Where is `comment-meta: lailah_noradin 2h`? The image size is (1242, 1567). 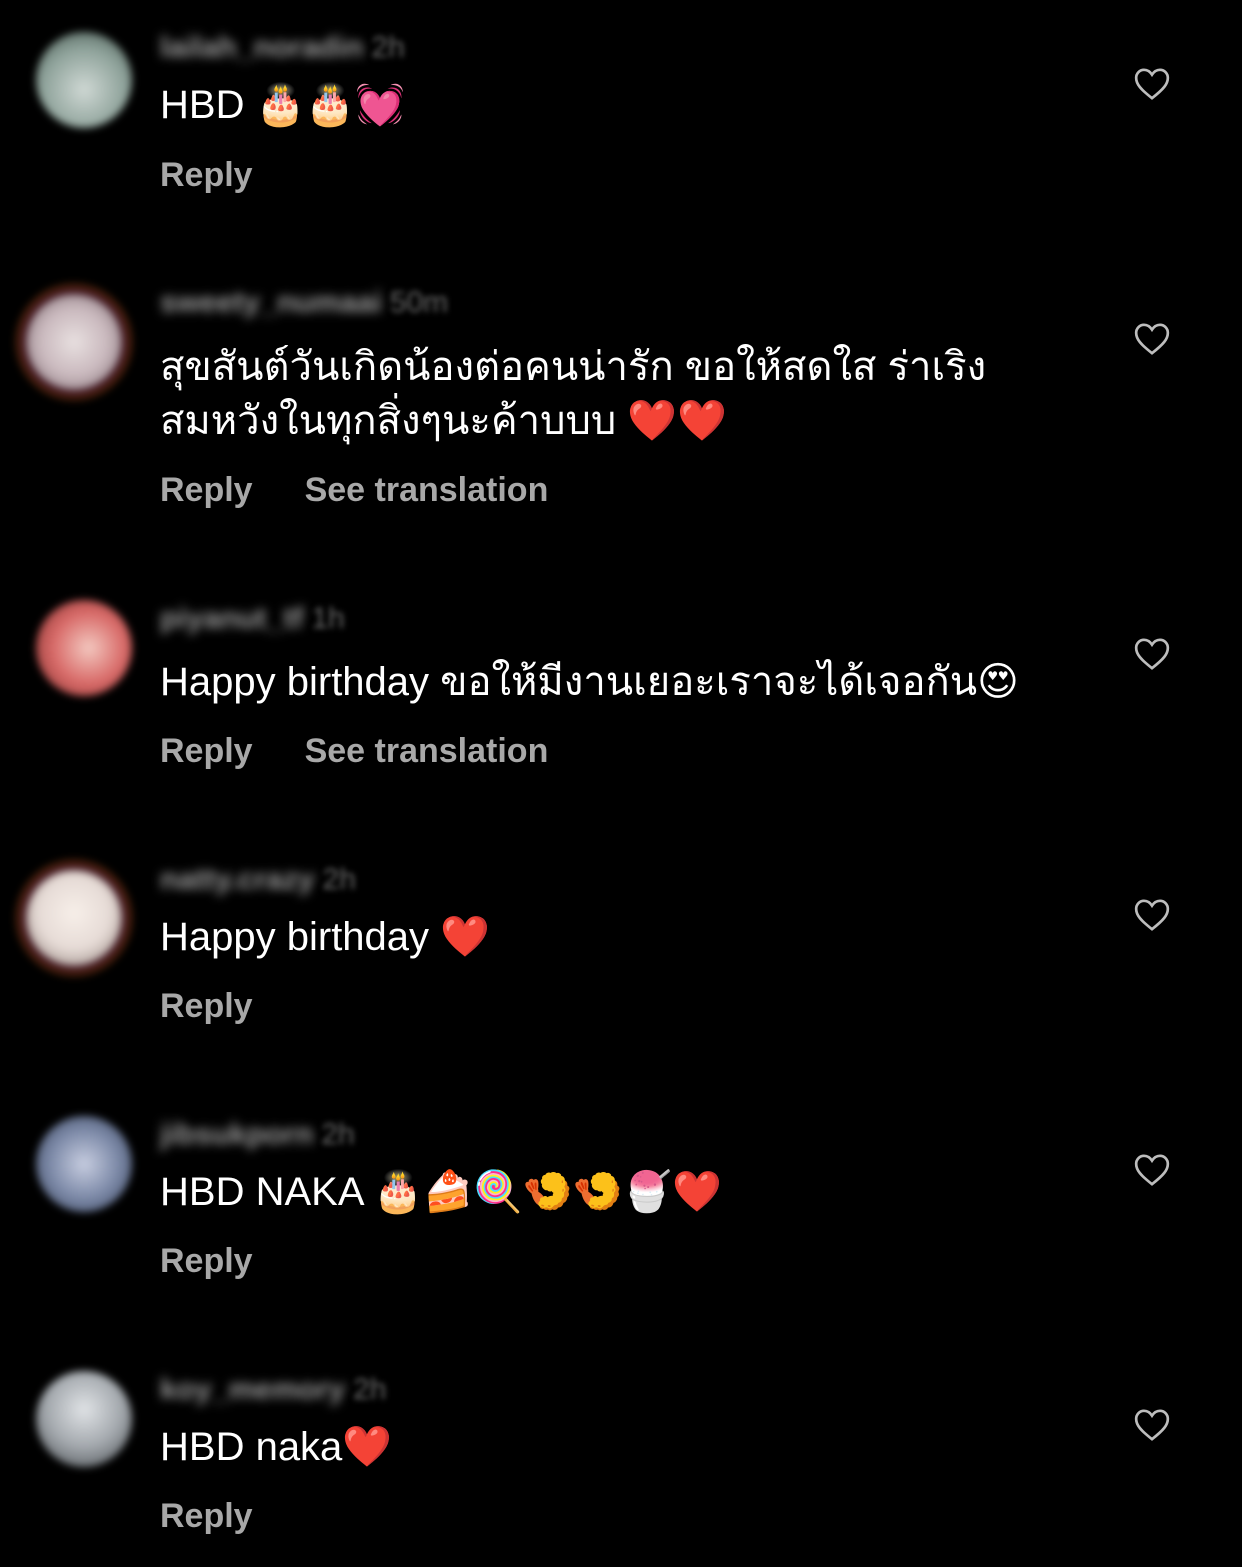 comment-meta: lailah_noradin 2h is located at coordinates (282, 48).